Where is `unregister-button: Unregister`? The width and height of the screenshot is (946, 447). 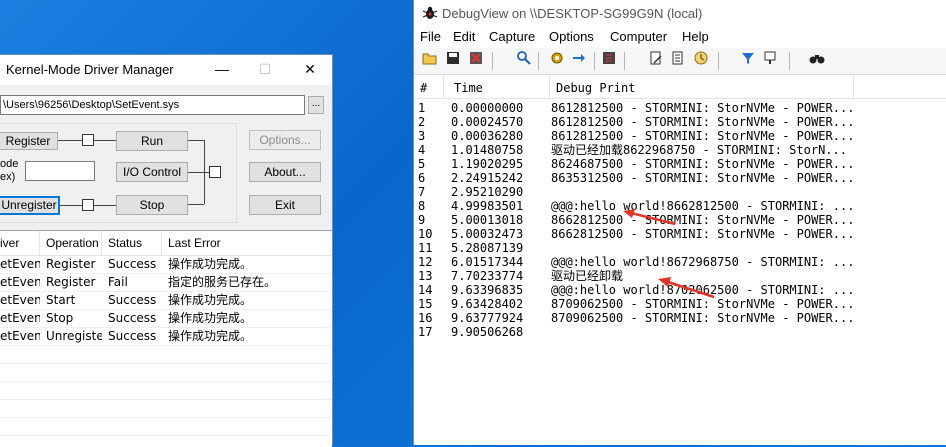
unregister-button: Unregister is located at coordinates (30, 205).